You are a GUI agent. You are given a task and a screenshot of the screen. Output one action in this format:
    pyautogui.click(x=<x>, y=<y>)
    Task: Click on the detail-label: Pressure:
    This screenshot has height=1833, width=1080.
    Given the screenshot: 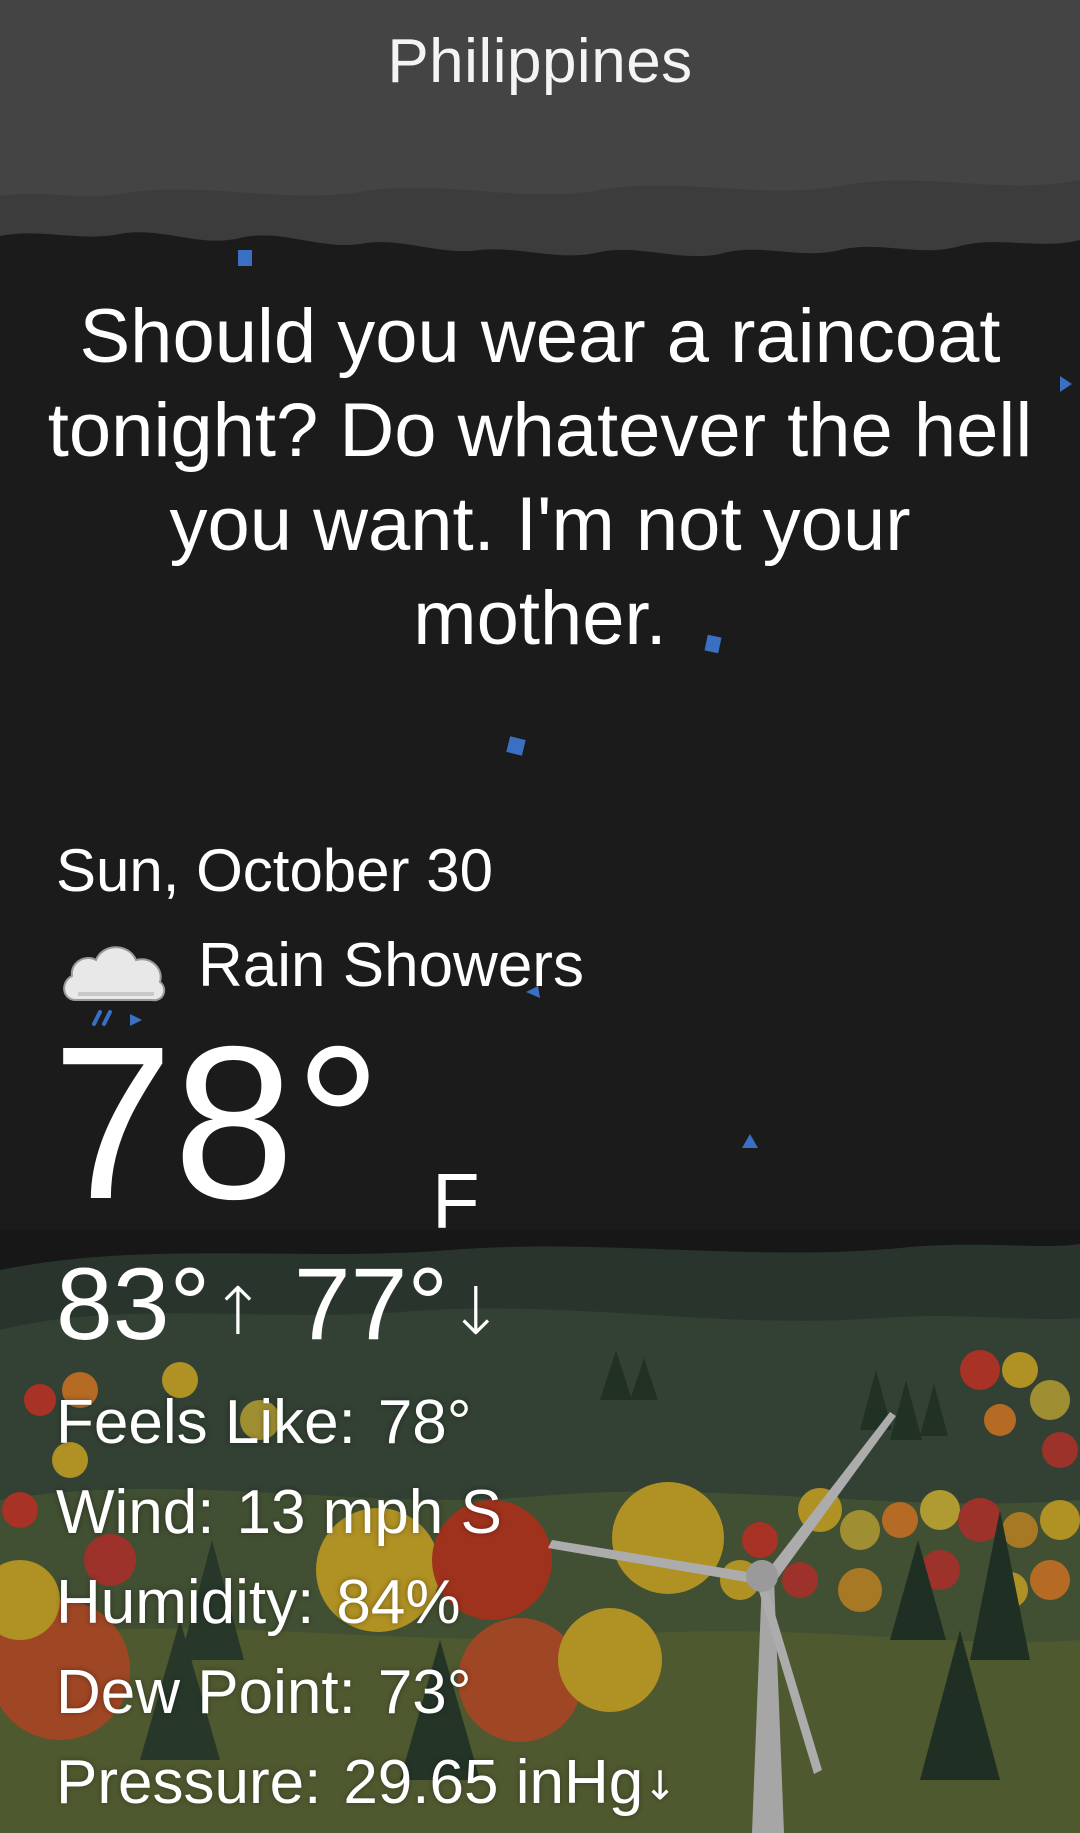 What is the action you would take?
    pyautogui.click(x=189, y=1782)
    